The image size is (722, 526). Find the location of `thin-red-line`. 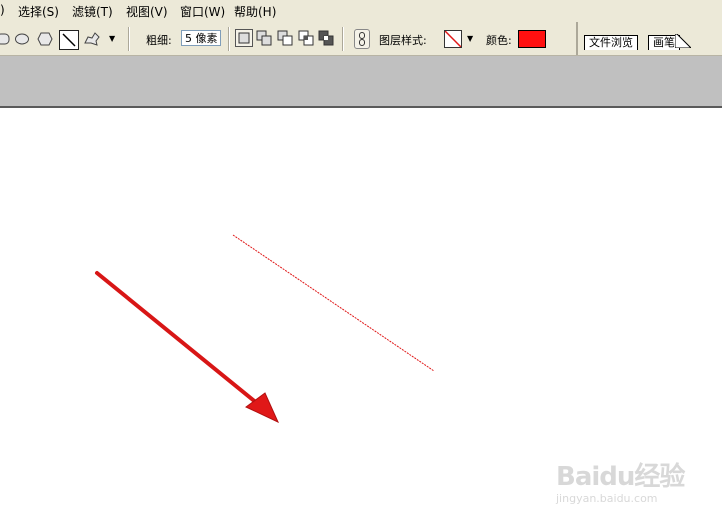

thin-red-line is located at coordinates (333, 303).